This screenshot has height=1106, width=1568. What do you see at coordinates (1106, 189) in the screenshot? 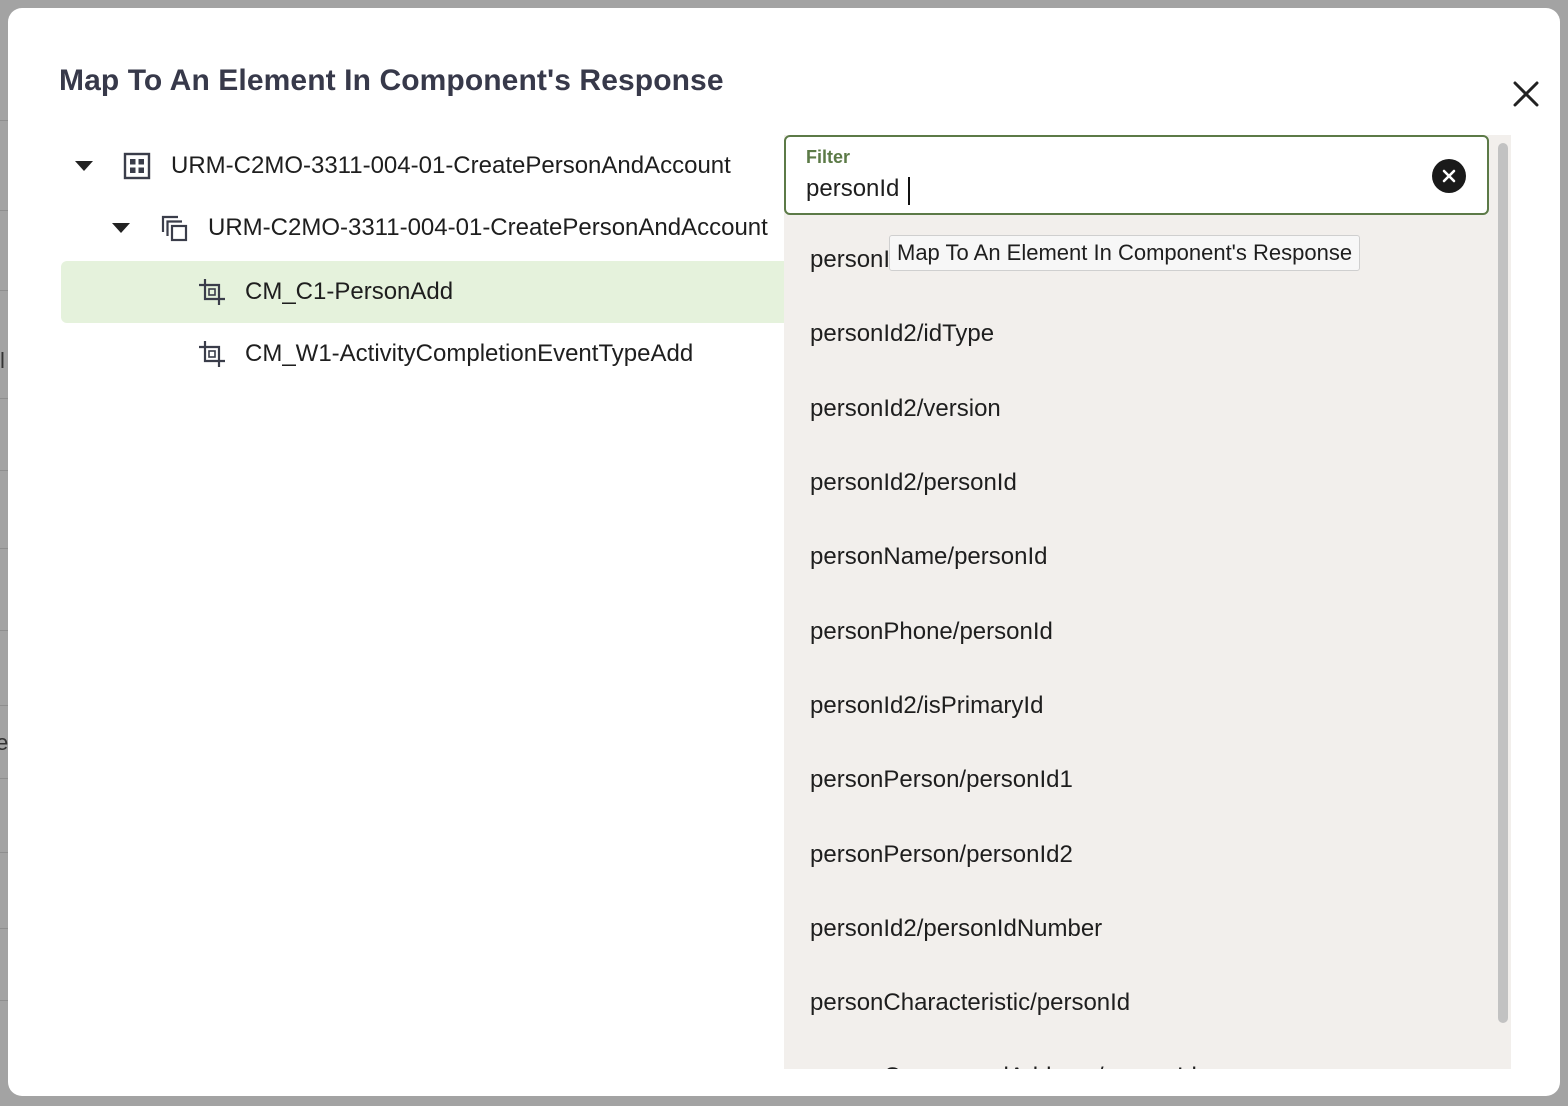
I see `filter-input` at bounding box center [1106, 189].